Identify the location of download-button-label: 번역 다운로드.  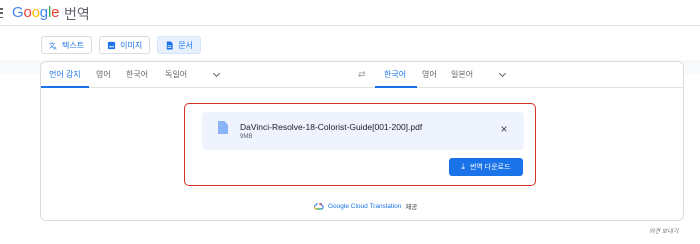
(490, 167).